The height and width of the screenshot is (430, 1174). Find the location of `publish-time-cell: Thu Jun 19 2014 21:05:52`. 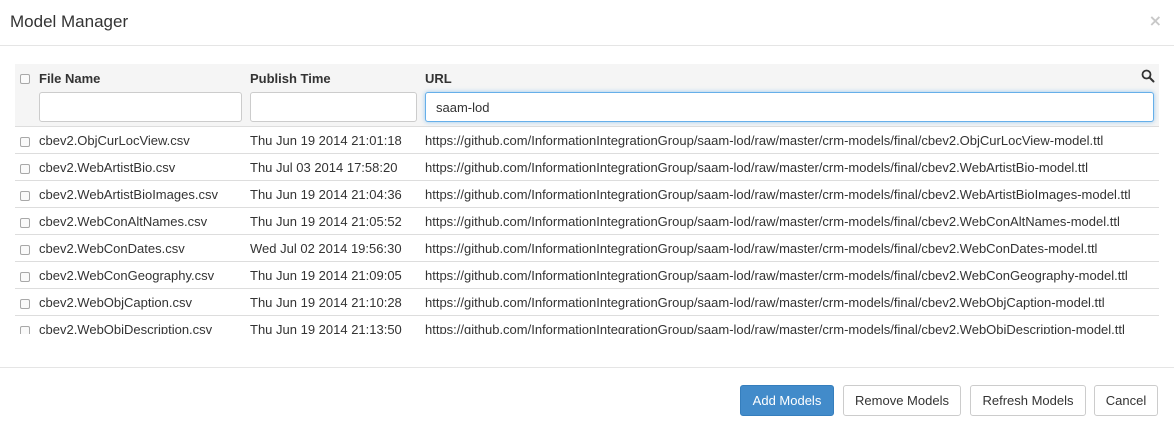

publish-time-cell: Thu Jun 19 2014 21:05:52 is located at coordinates (326, 221).